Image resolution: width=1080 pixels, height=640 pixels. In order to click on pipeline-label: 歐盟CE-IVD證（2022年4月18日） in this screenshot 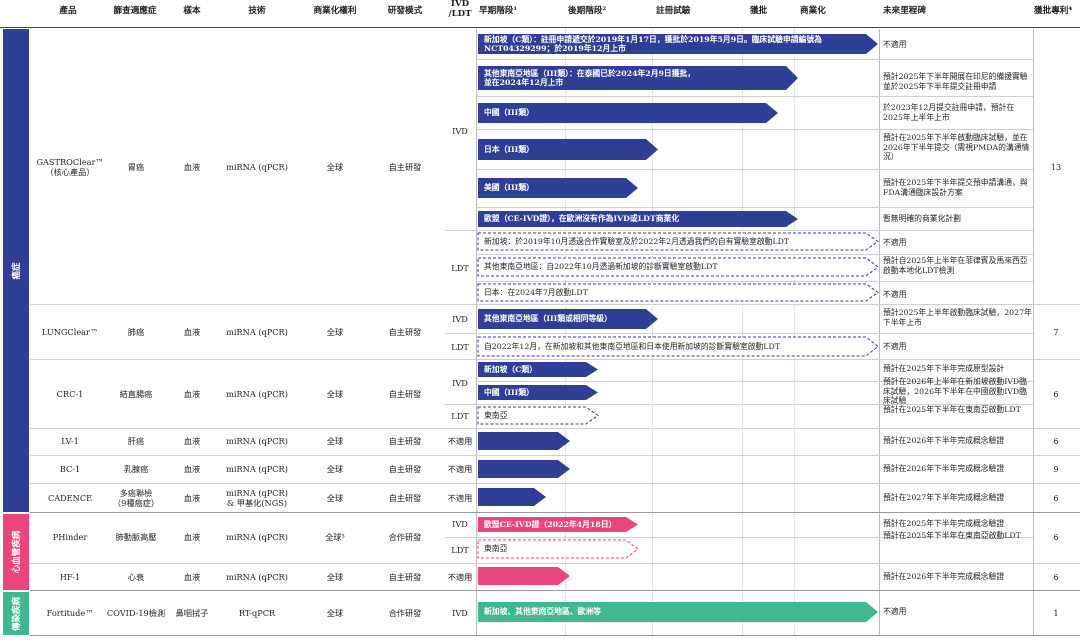, I will do `click(550, 524)`.